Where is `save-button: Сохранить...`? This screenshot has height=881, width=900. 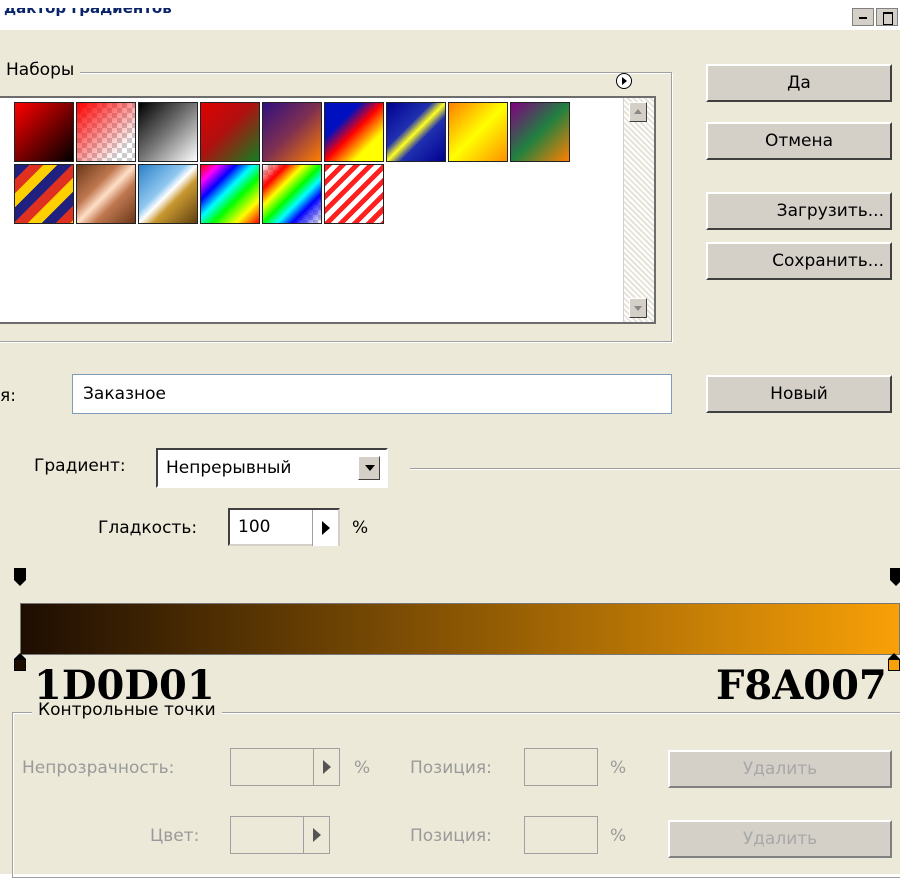
save-button: Сохранить... is located at coordinates (799, 261).